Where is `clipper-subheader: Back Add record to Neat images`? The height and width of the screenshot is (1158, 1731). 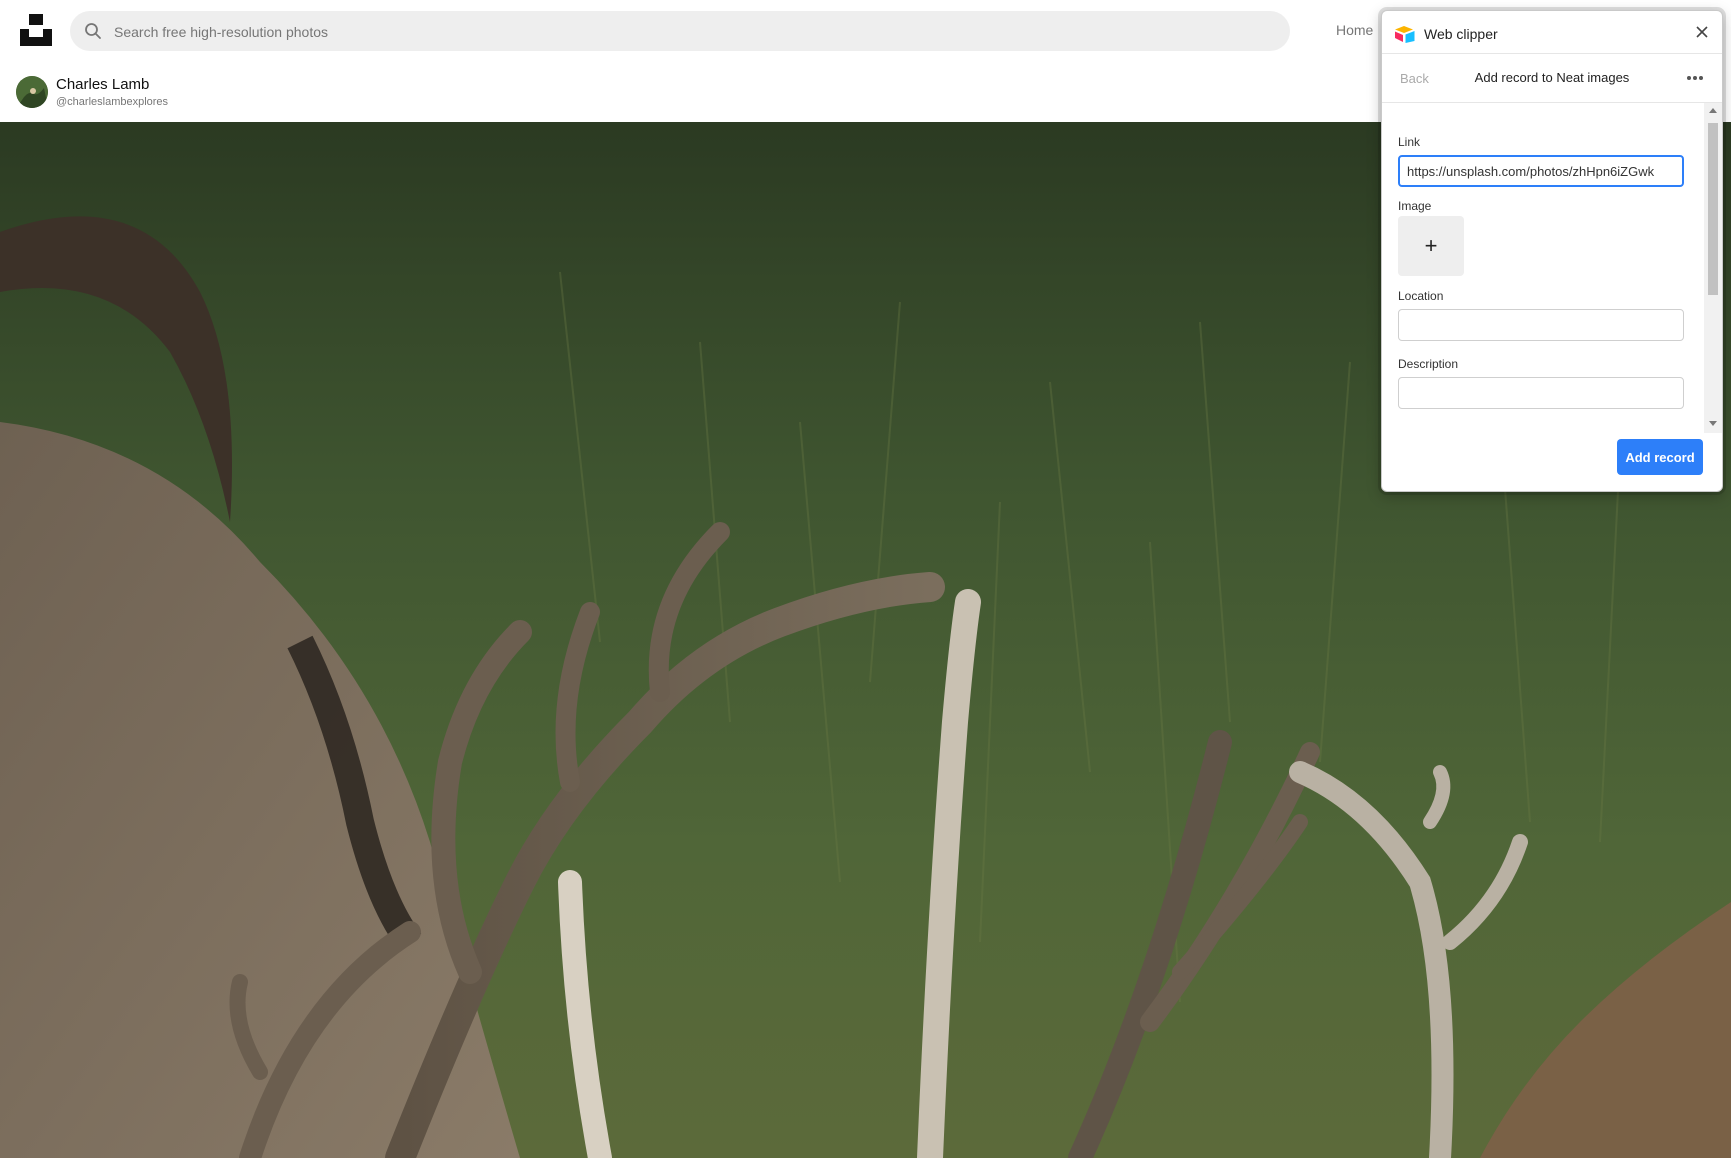
clipper-subheader: Back Add record to Neat images is located at coordinates (1552, 78).